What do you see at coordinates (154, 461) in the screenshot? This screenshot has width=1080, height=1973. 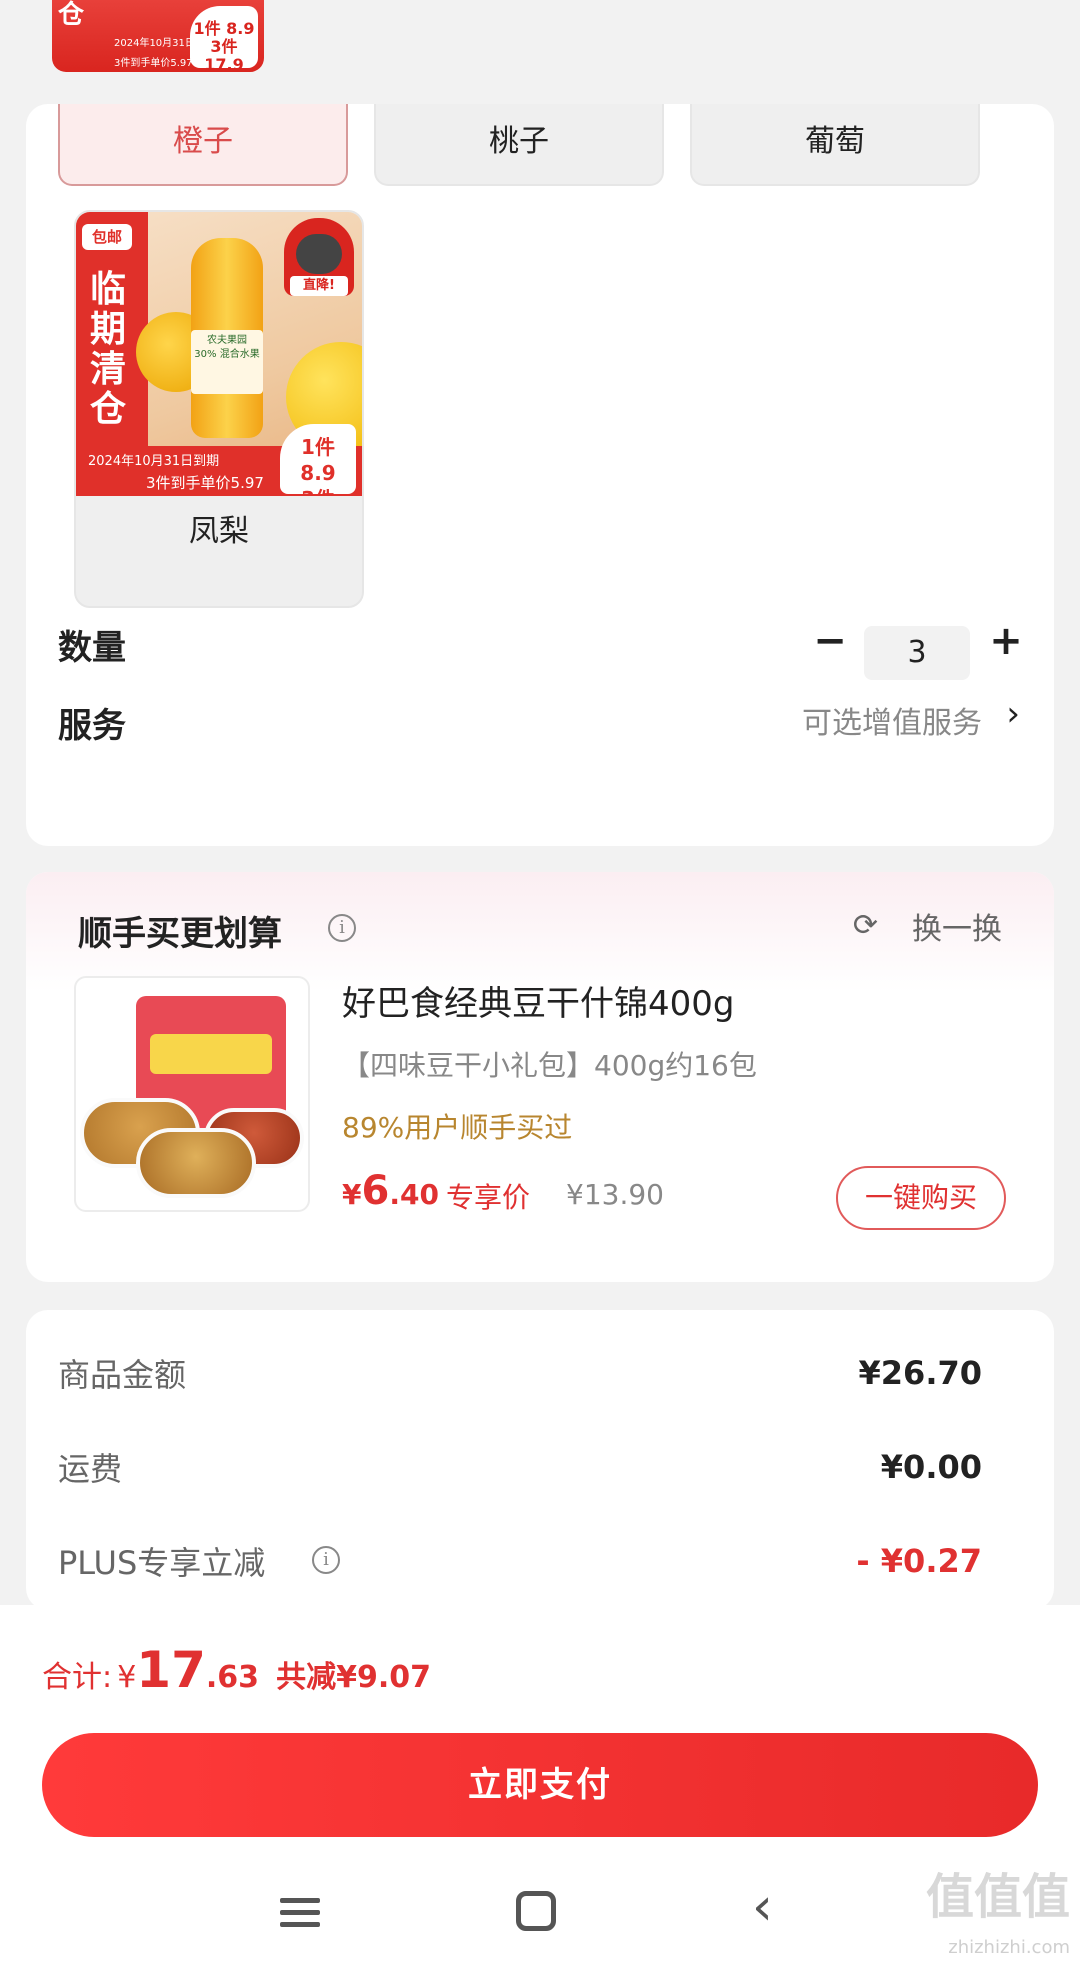 I see `image-expire-text: 2024年10月31日到期` at bounding box center [154, 461].